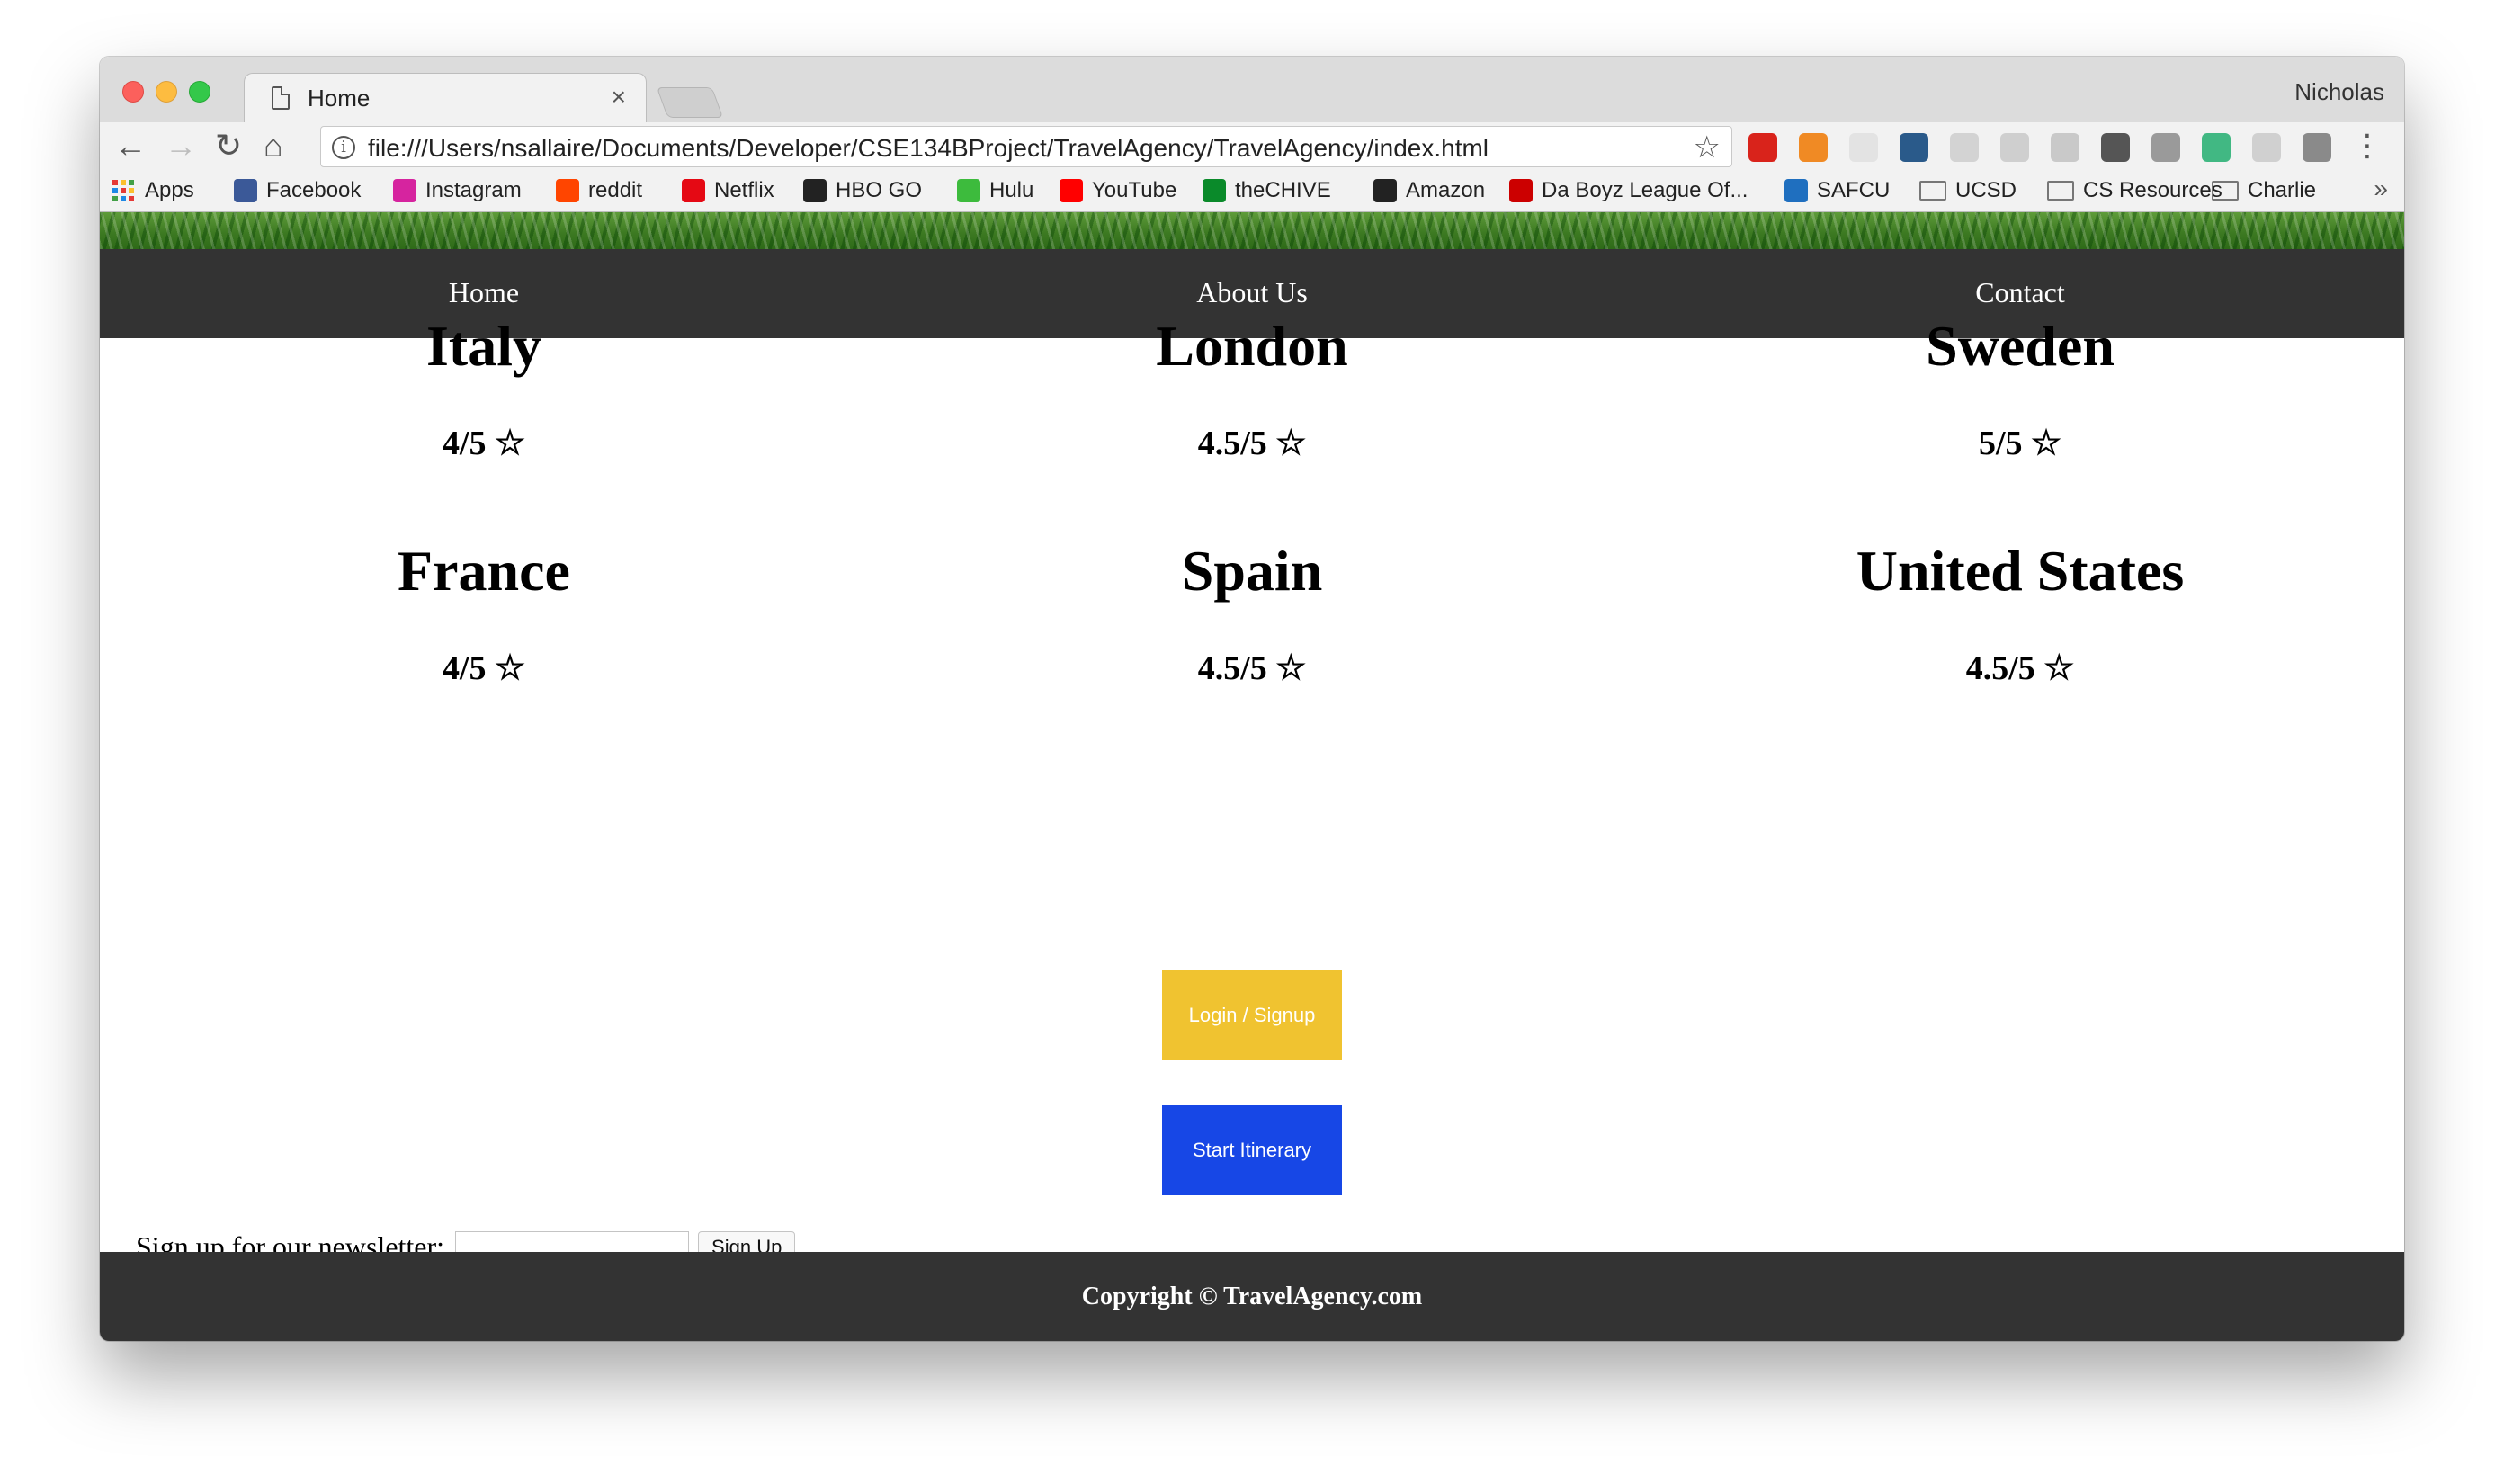 This screenshot has width=2504, height=1484. What do you see at coordinates (1864, 147) in the screenshot?
I see `hd-icon` at bounding box center [1864, 147].